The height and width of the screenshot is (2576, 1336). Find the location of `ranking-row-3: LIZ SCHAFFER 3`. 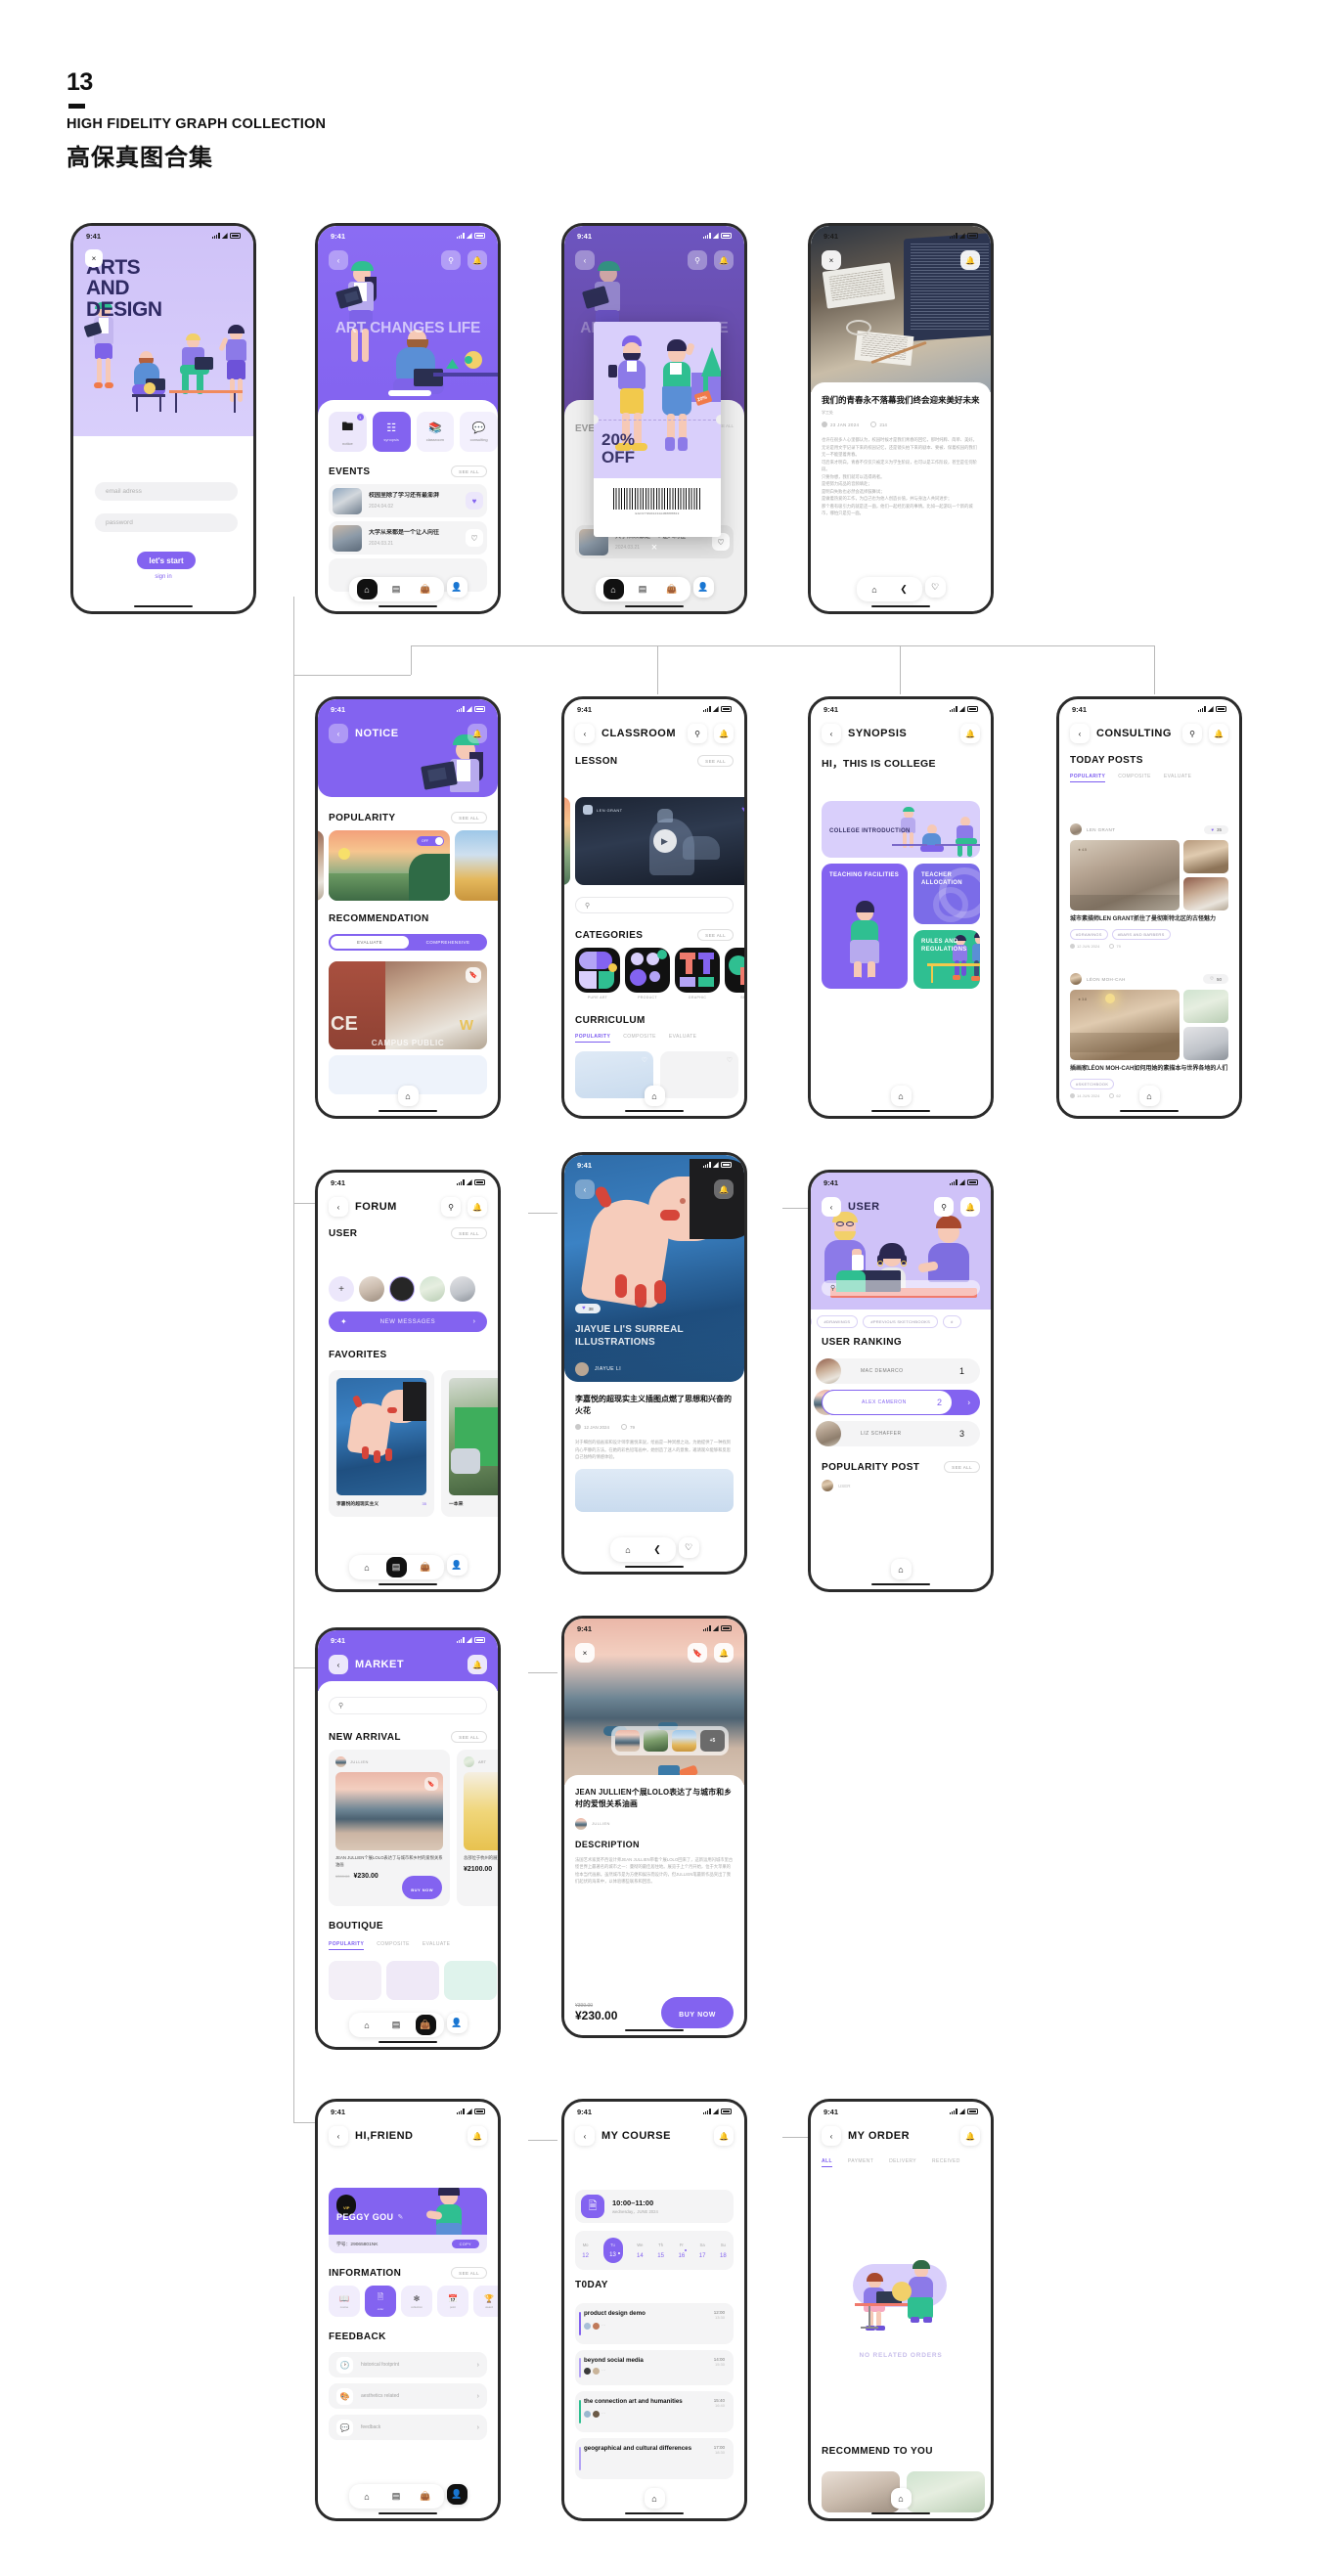

ranking-row-3: LIZ SCHAFFER 3 is located at coordinates (898, 1433).